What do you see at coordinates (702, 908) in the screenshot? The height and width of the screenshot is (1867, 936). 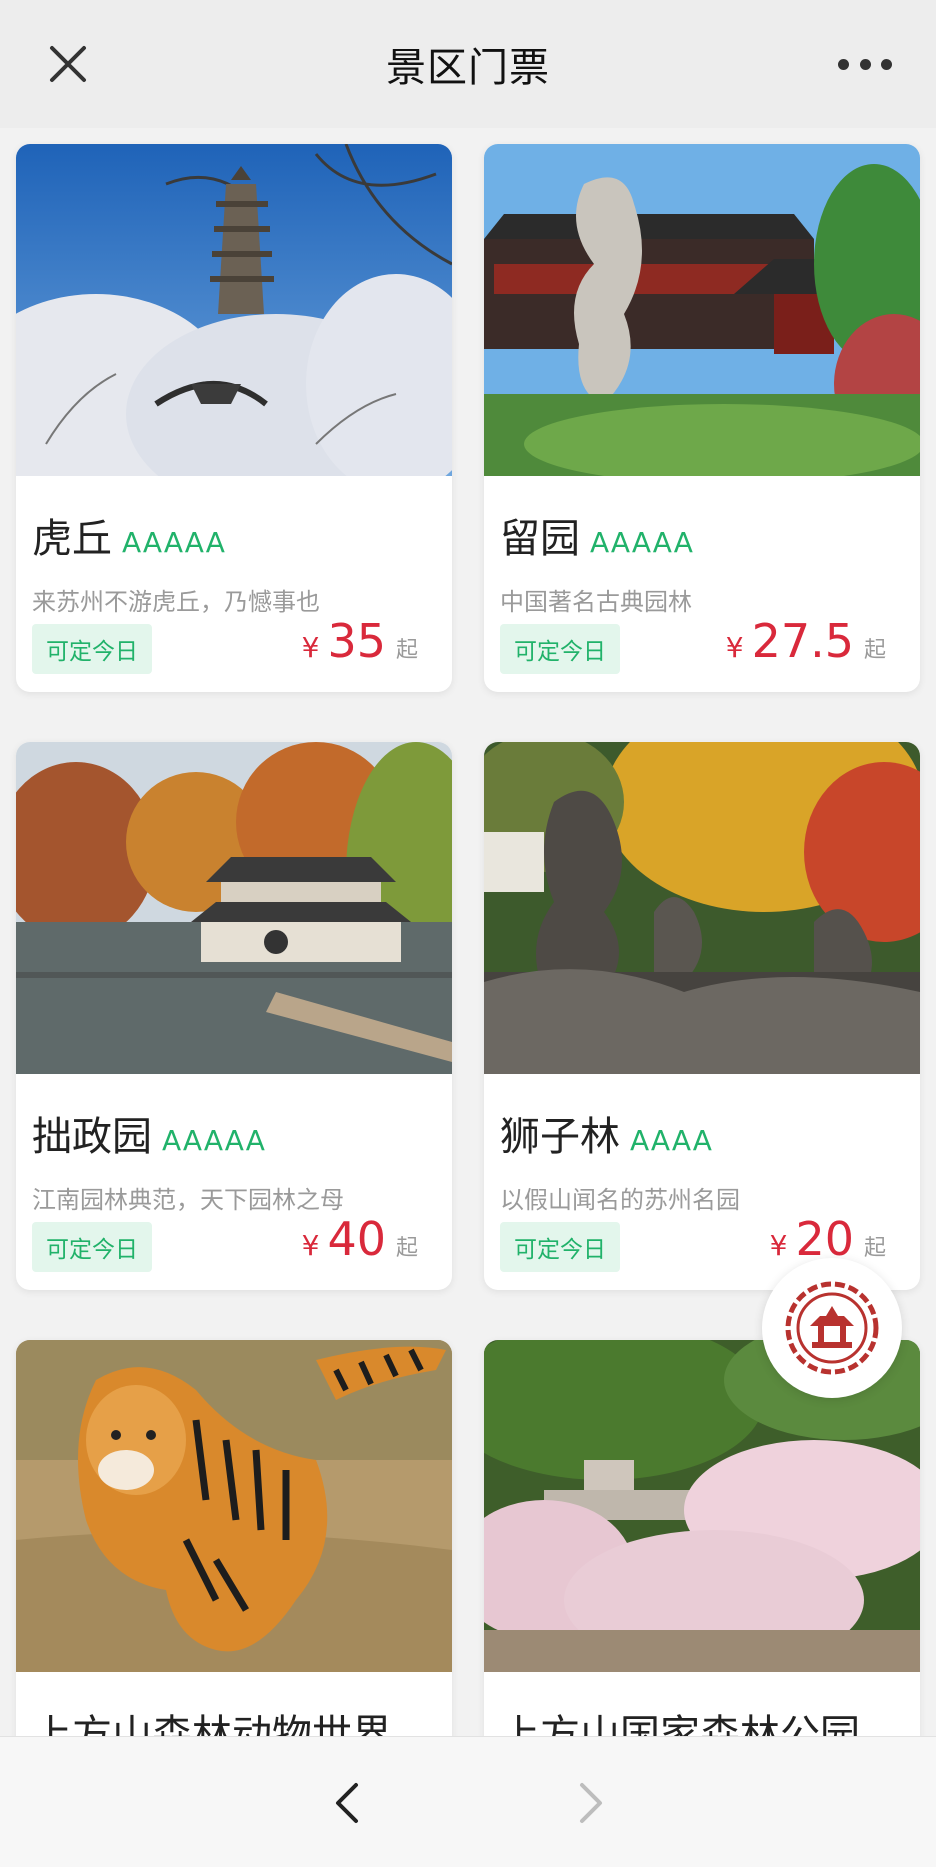 I see `rockery-photo` at bounding box center [702, 908].